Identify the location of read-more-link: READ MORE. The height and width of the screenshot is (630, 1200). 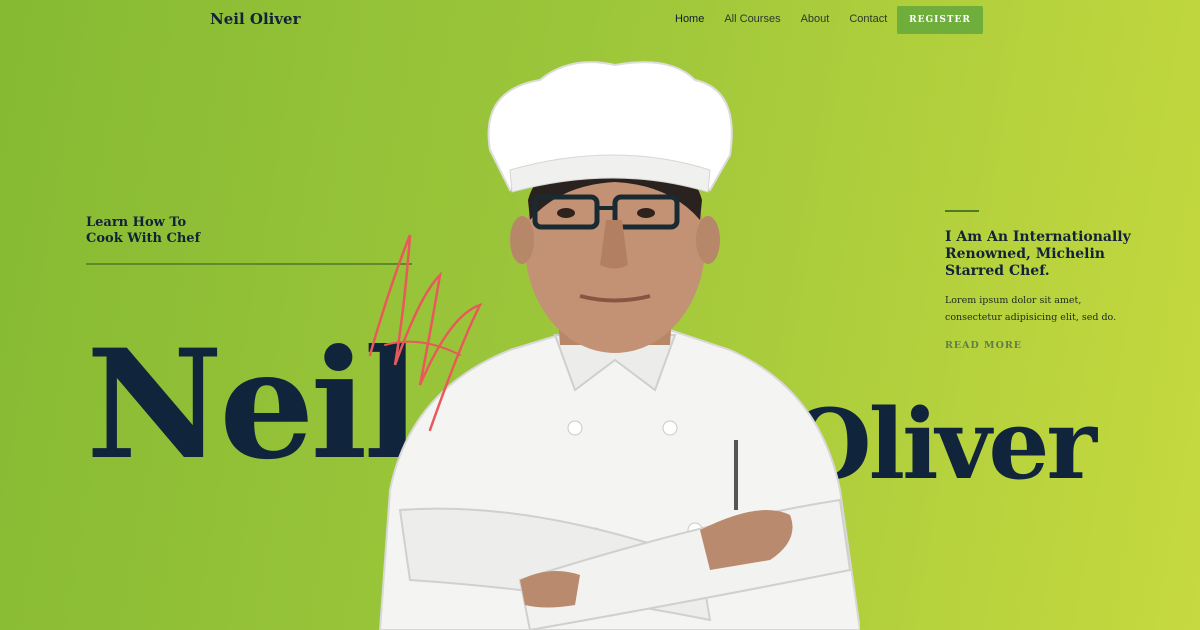
(983, 345).